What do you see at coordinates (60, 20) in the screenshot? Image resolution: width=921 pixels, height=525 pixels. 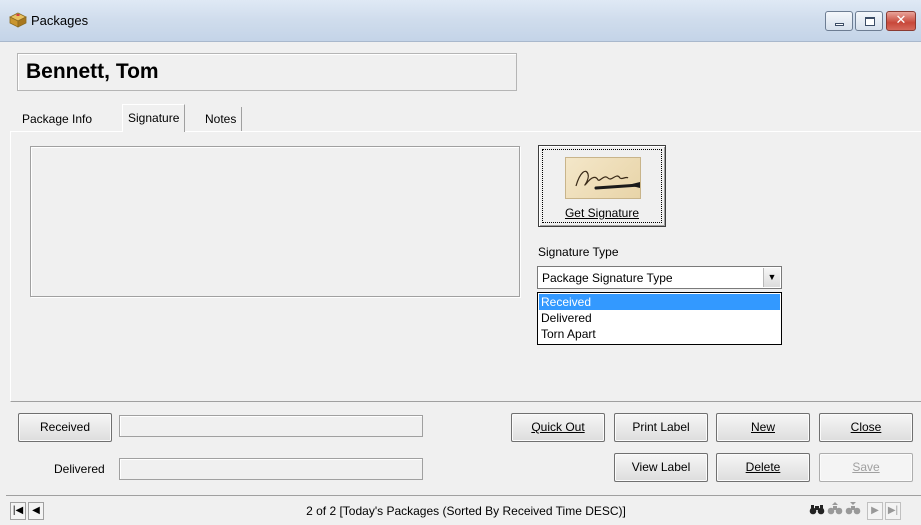 I see `window-title: Packages` at bounding box center [60, 20].